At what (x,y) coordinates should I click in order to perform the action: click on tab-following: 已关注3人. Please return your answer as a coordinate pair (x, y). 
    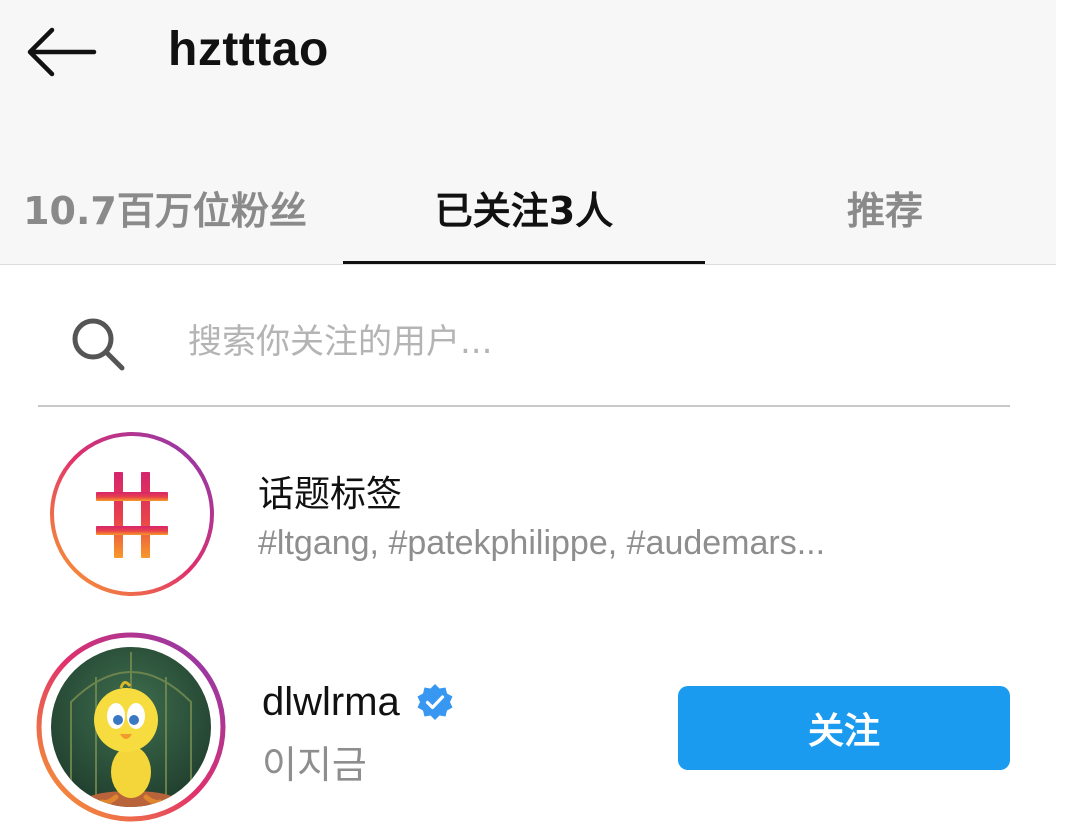
    Looking at the image, I should click on (524, 207).